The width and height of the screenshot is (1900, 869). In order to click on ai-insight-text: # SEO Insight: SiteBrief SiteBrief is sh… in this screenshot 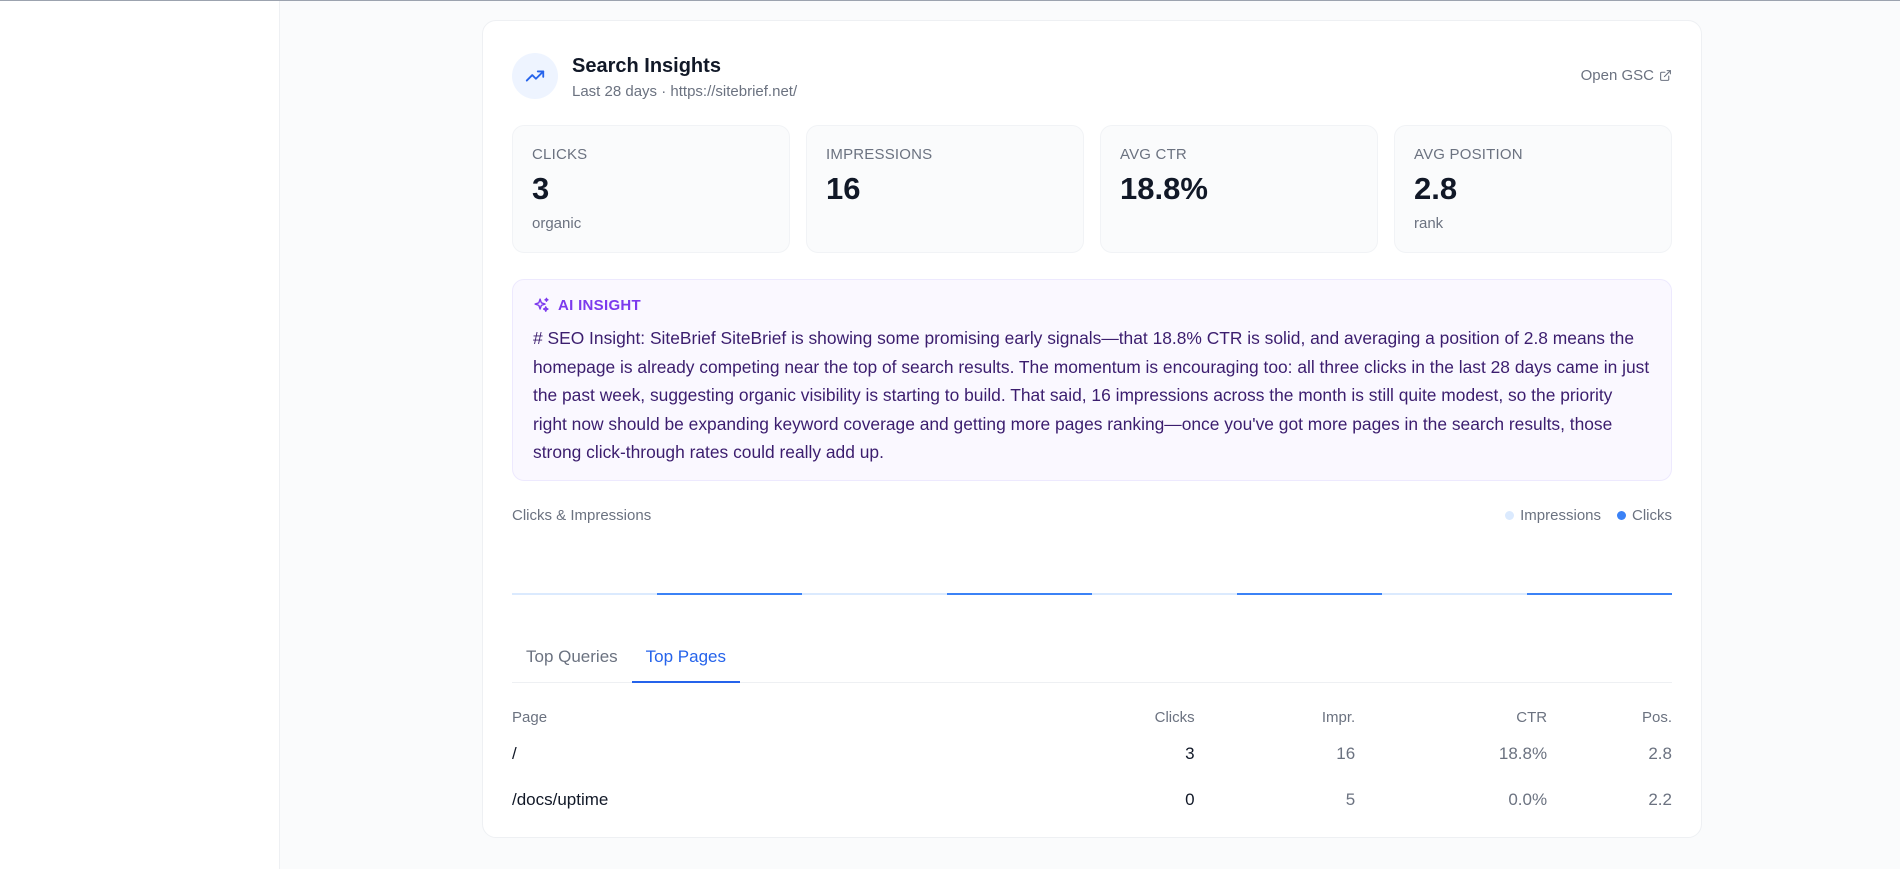, I will do `click(1091, 395)`.